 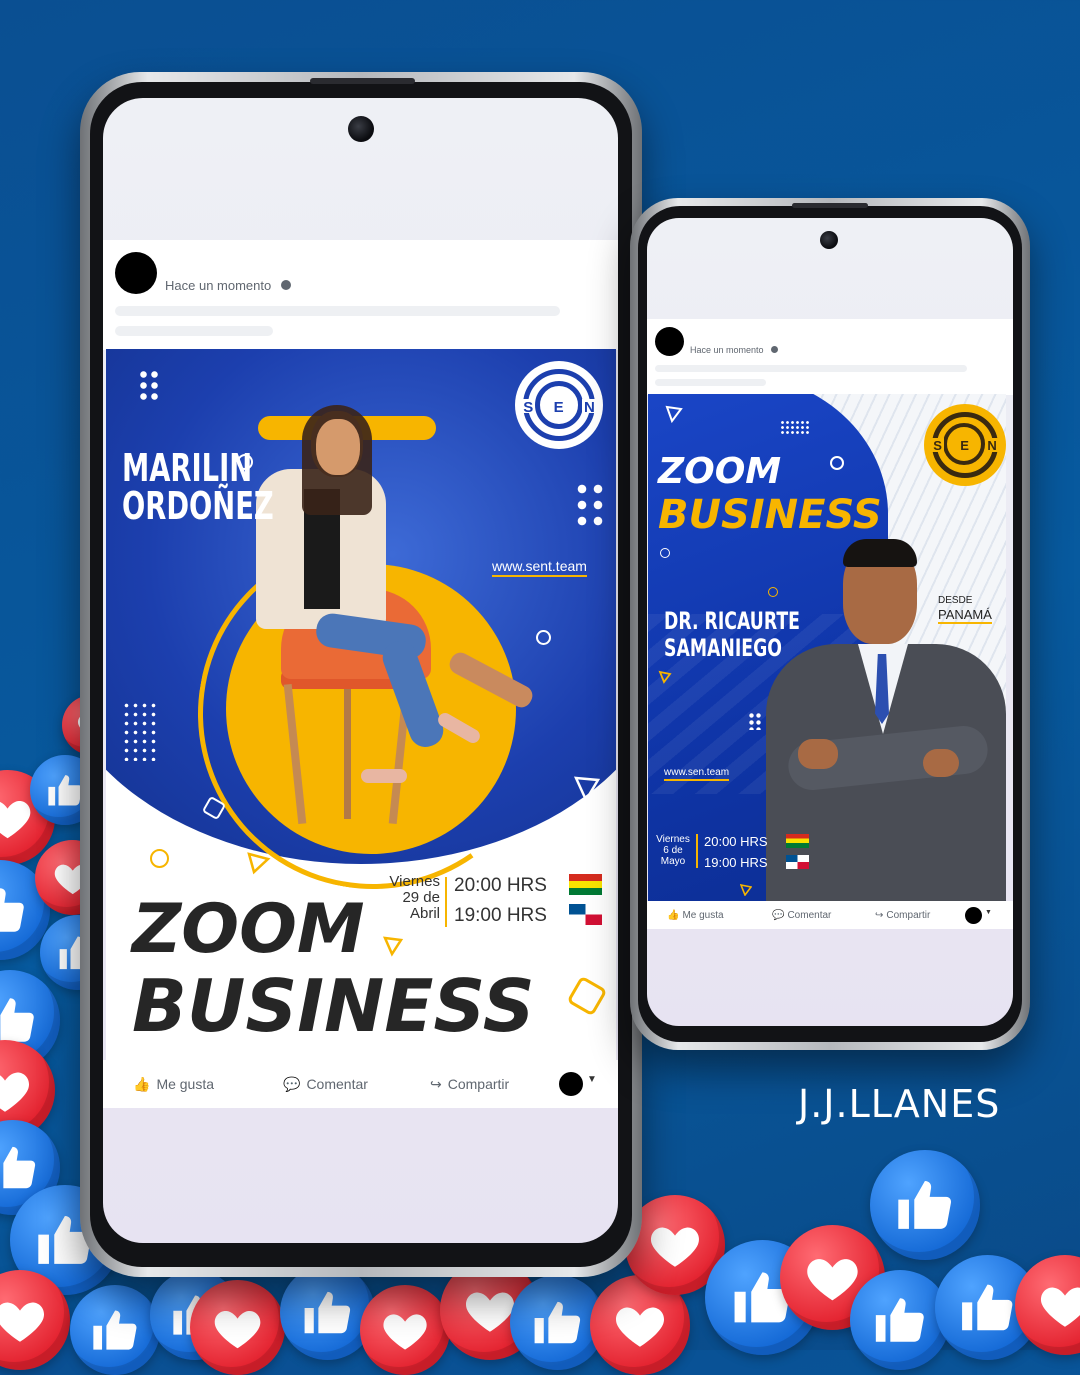 I want to click on event-times: 20:00 HRS 19:00 HRS, so click(x=736, y=852).